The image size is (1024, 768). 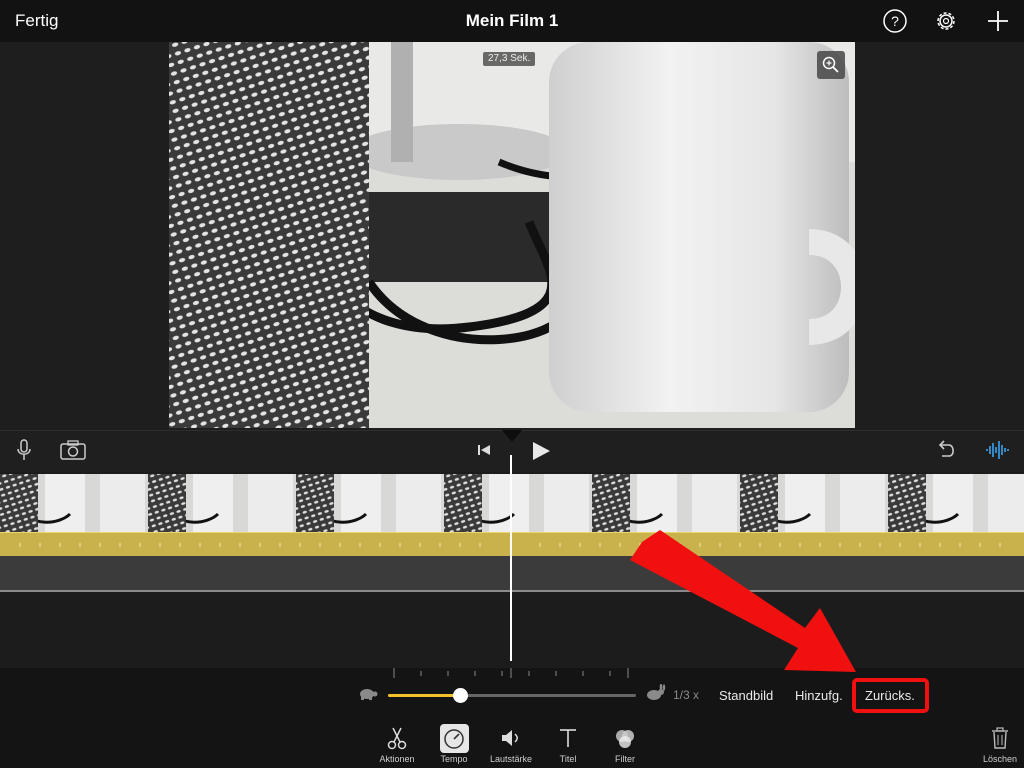 What do you see at coordinates (509, 59) in the screenshot?
I see `duration-badge: 27,3 Sek.` at bounding box center [509, 59].